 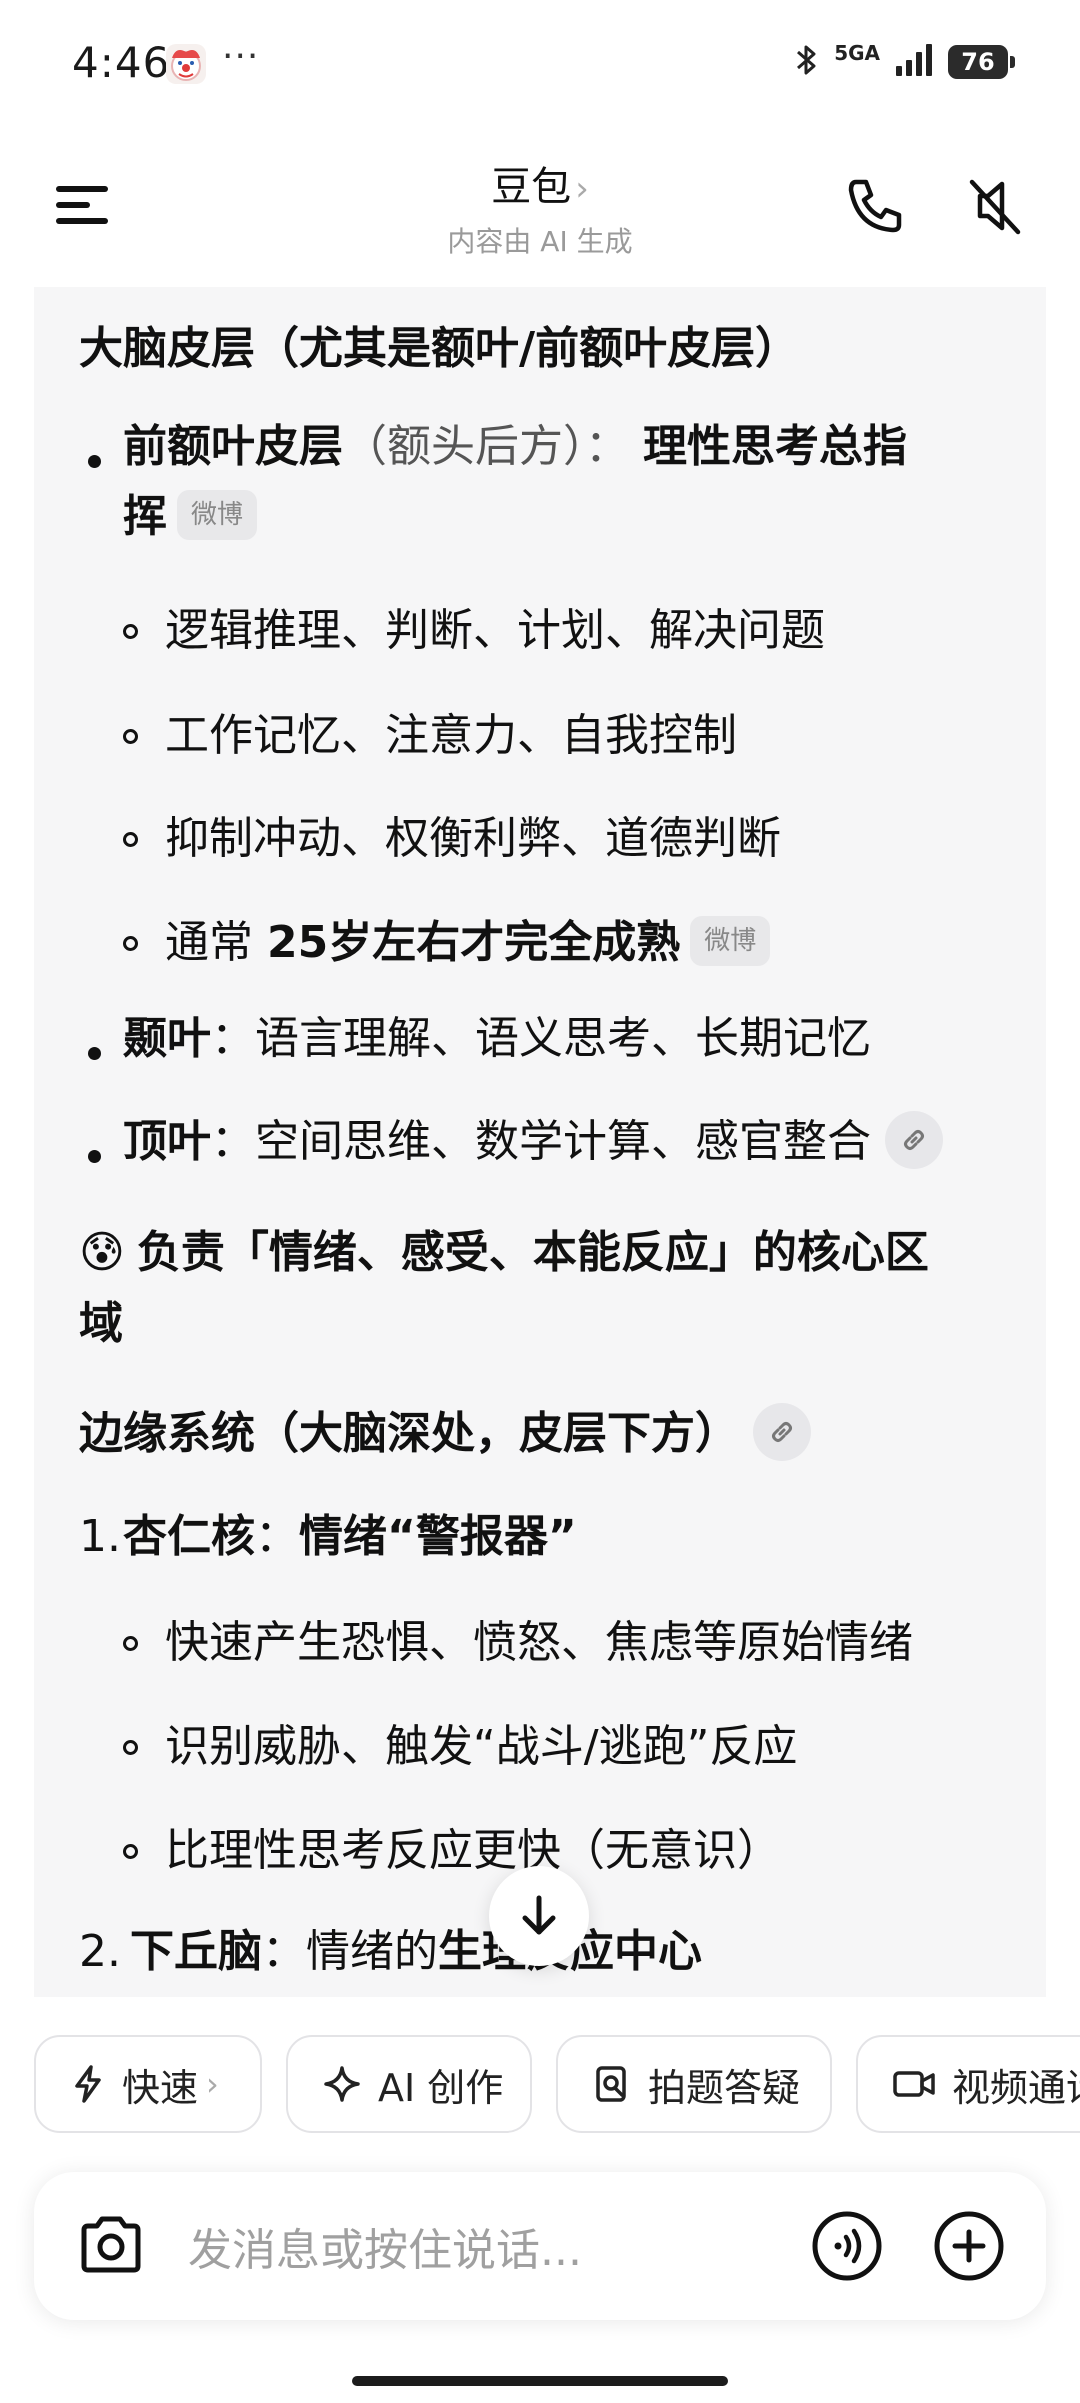 What do you see at coordinates (473, 1850) in the screenshot?
I see `amygdala-item-3: 比理性思考反应更快（无意识）` at bounding box center [473, 1850].